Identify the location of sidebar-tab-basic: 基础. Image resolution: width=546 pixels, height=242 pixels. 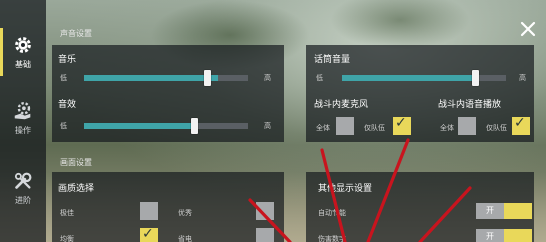
(23, 52).